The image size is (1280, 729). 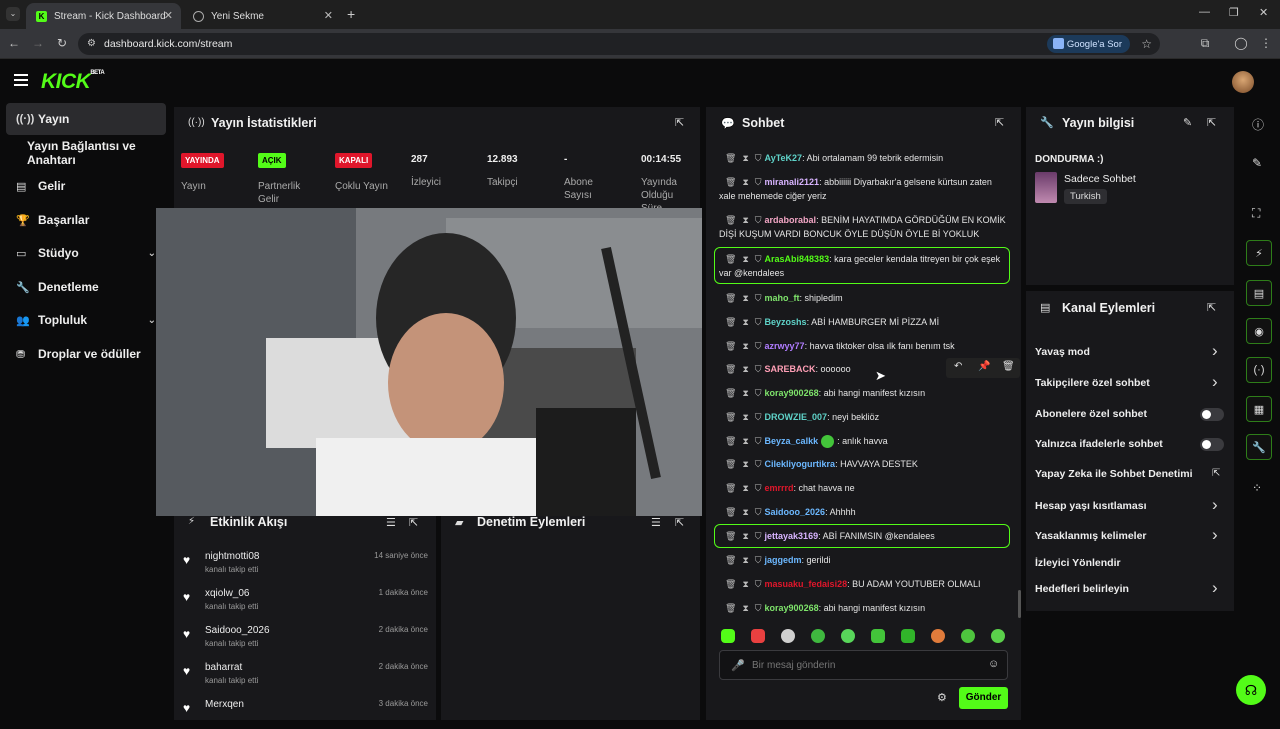 What do you see at coordinates (783, 560) in the screenshot?
I see `chat-username: jaggedm` at bounding box center [783, 560].